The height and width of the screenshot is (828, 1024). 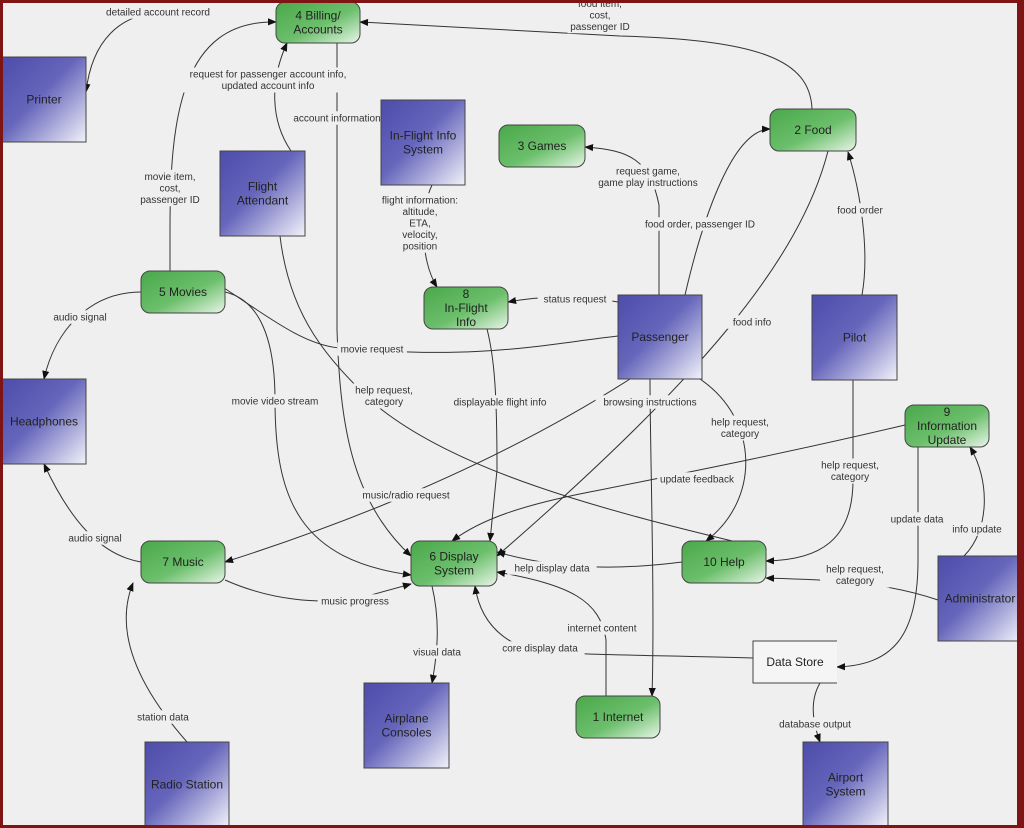 I want to click on node-label: Consoles, so click(x=406, y=733).